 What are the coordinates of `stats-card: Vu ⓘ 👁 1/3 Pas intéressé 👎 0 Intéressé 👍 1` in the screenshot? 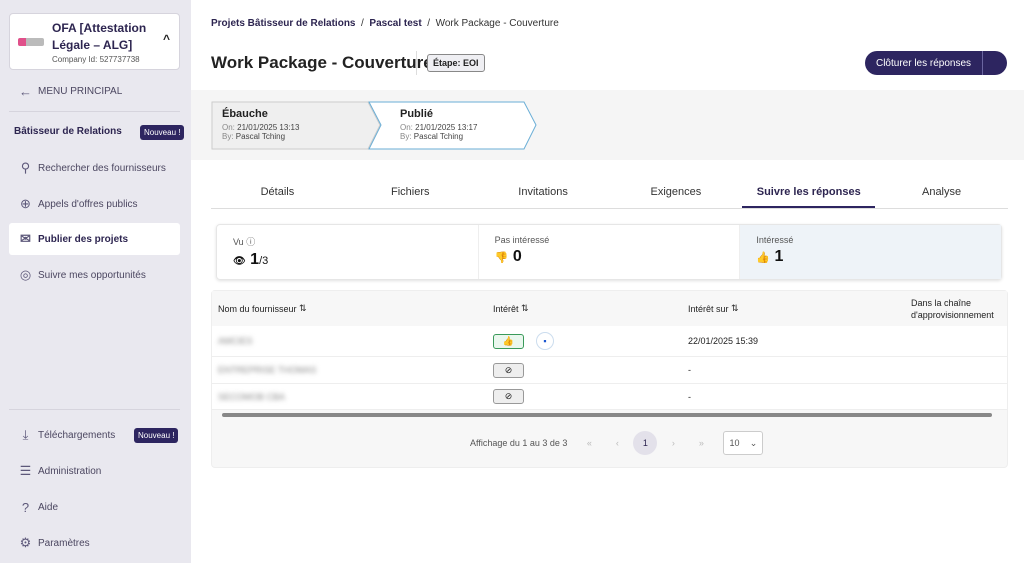 It's located at (609, 252).